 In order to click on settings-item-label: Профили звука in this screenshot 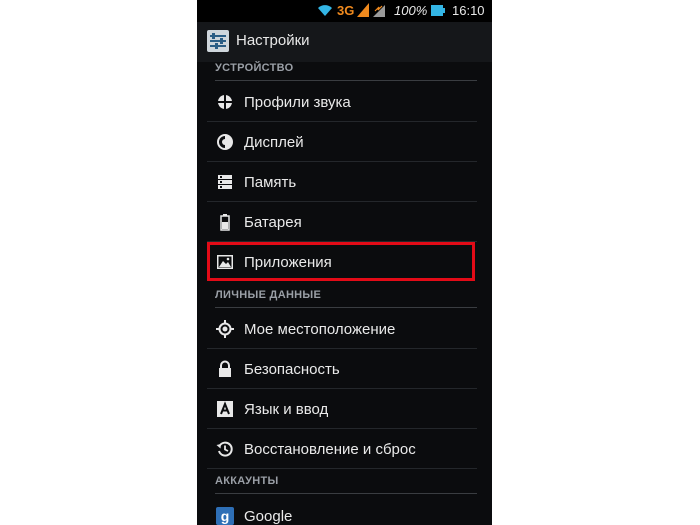, I will do `click(297, 102)`.